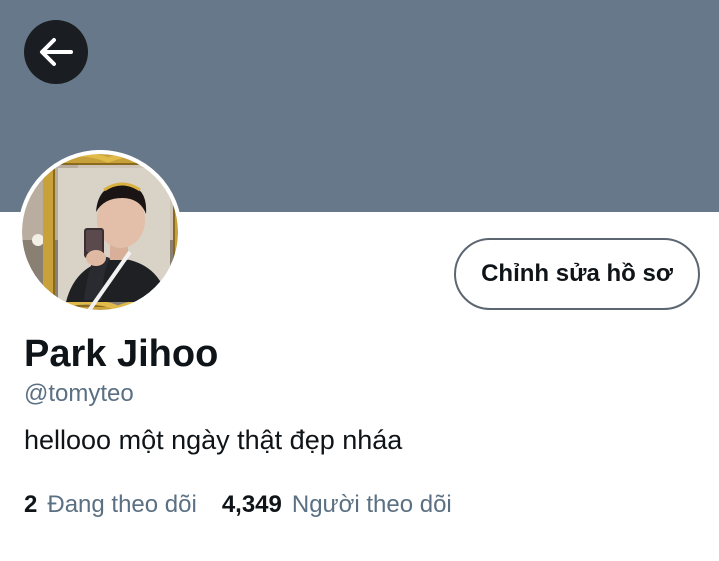  I want to click on profile-bio: hellooo một ngày thật đẹp nháa, so click(213, 440).